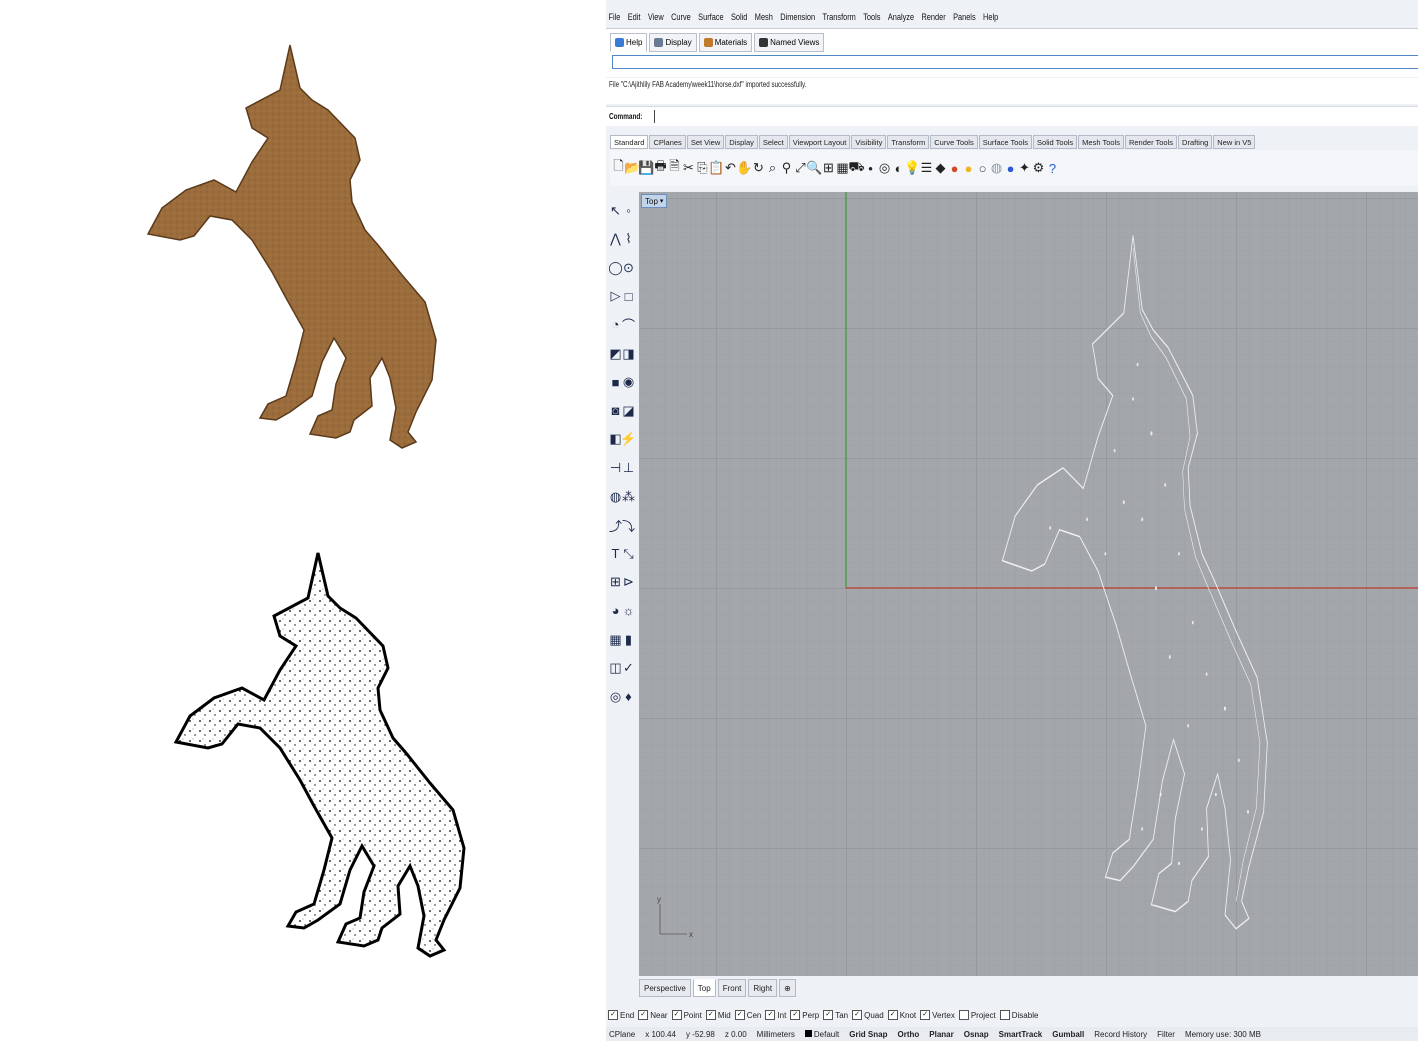  Describe the element at coordinates (868, 1034) in the screenshot. I see `grid-snap-toggle: Grid Snap` at that location.